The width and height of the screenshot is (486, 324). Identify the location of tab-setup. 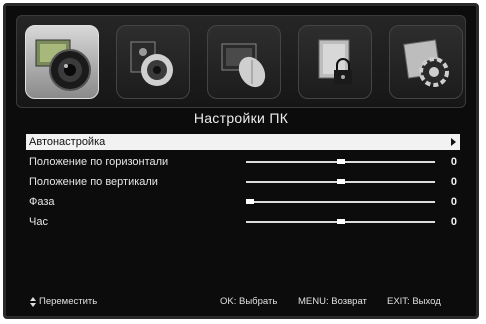
(244, 62).